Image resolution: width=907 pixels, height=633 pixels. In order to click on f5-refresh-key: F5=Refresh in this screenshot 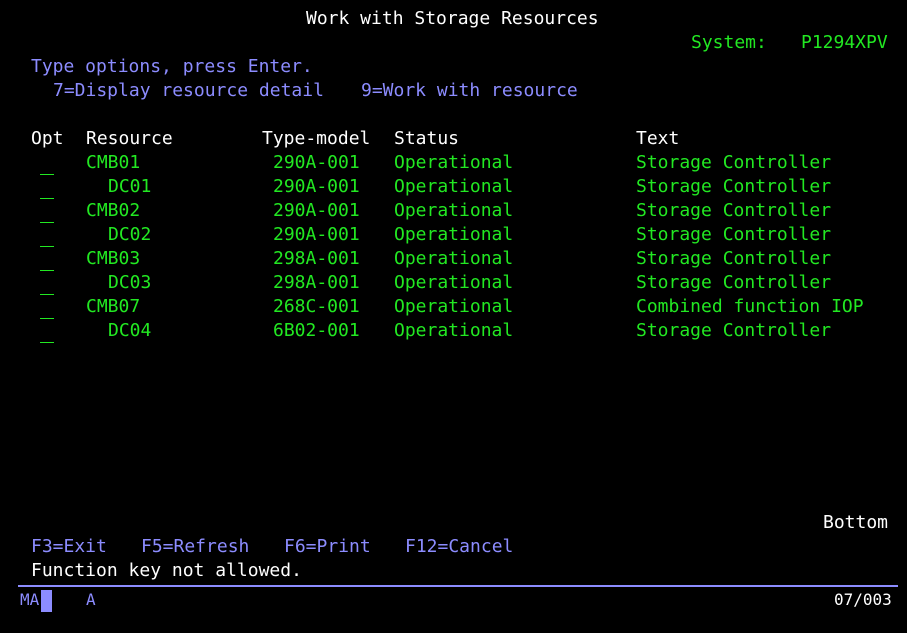, I will do `click(195, 547)`.